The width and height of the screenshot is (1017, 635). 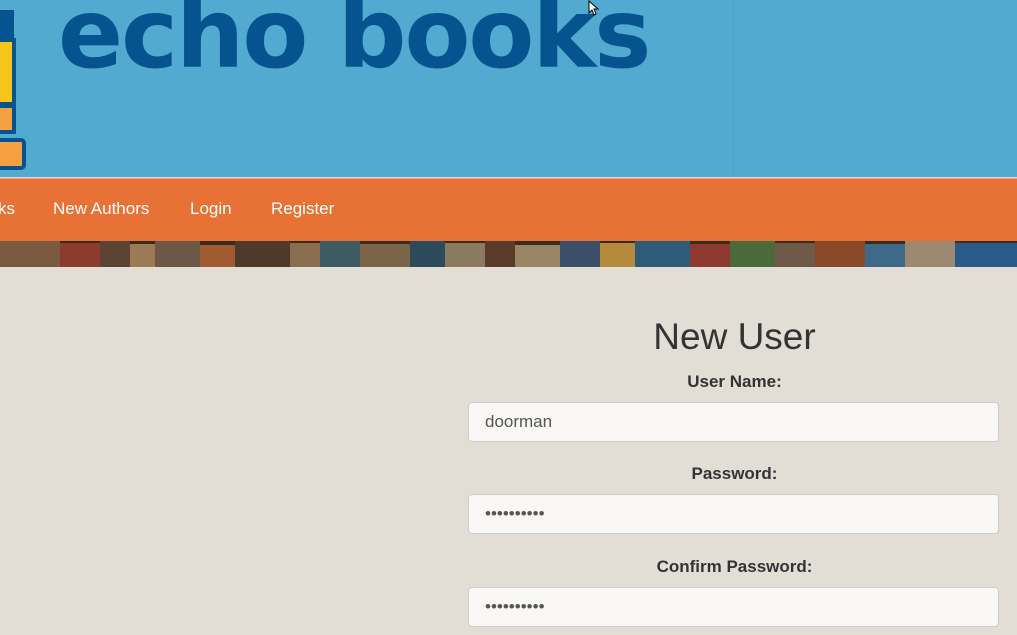 What do you see at coordinates (7, 210) in the screenshot?
I see `nav-item-books: ks` at bounding box center [7, 210].